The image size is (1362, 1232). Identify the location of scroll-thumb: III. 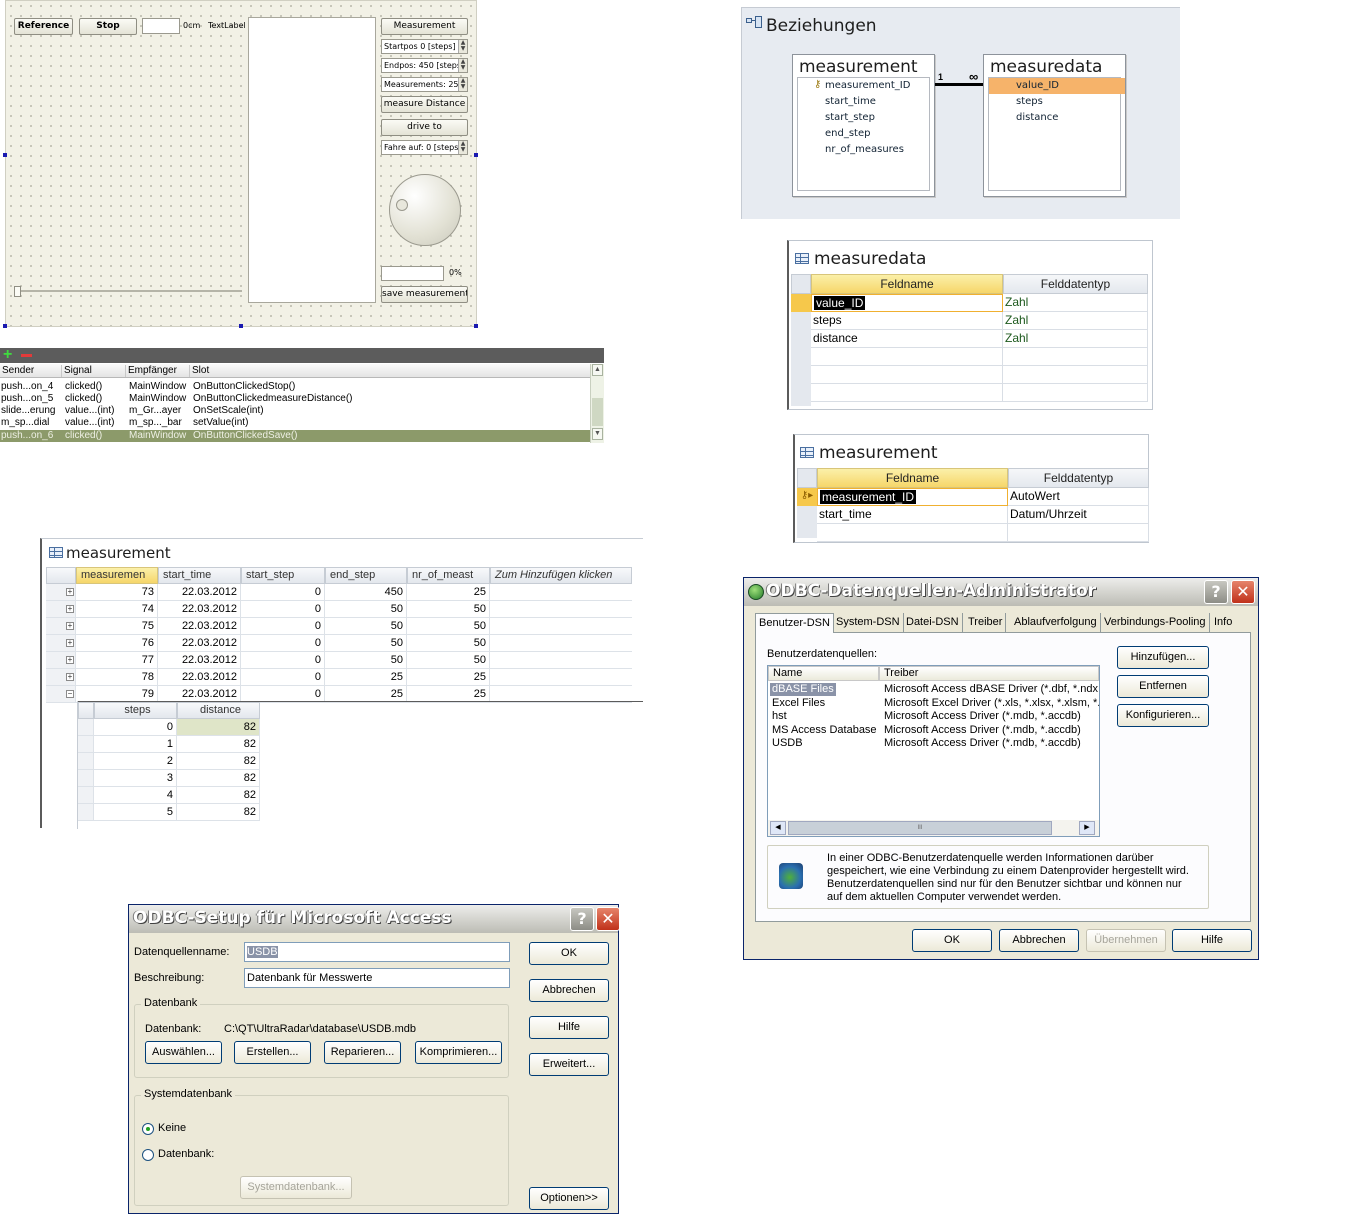
(920, 828).